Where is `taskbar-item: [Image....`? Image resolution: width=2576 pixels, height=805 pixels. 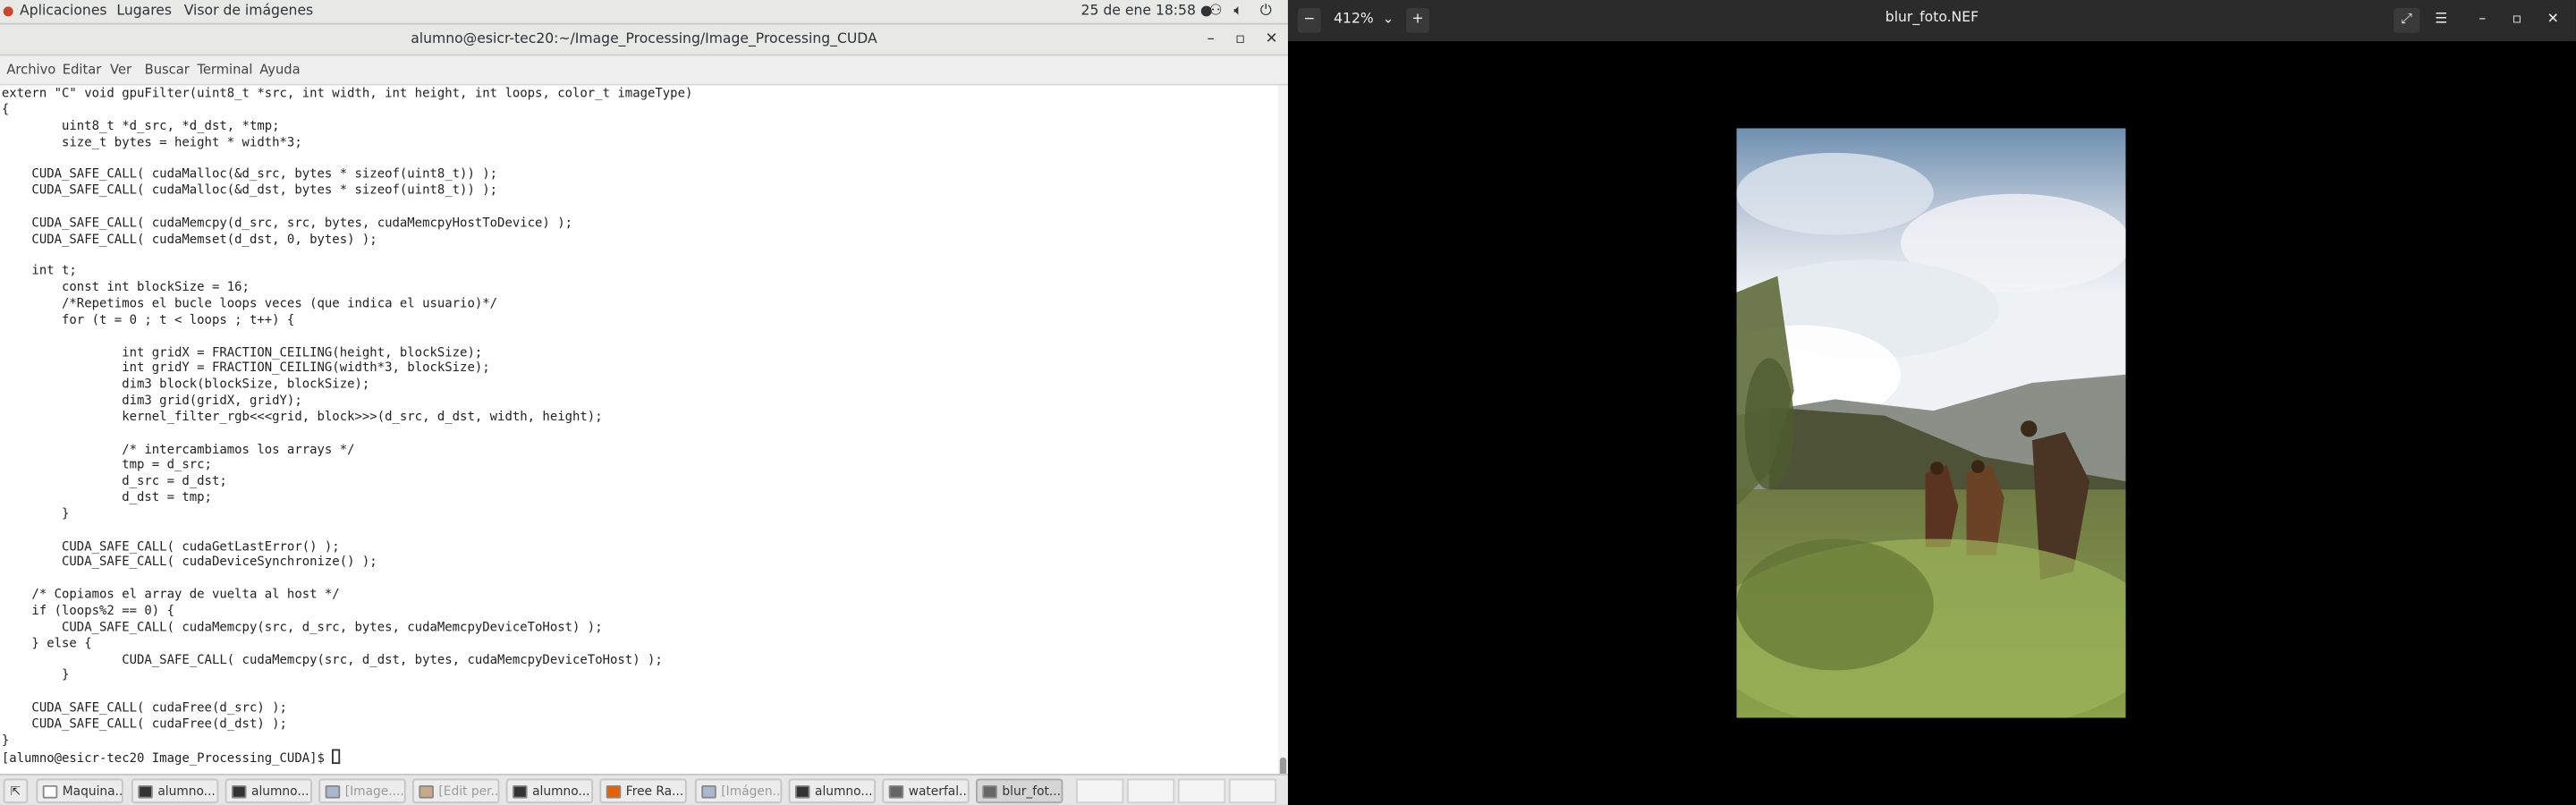 taskbar-item: [Image.... is located at coordinates (362, 791).